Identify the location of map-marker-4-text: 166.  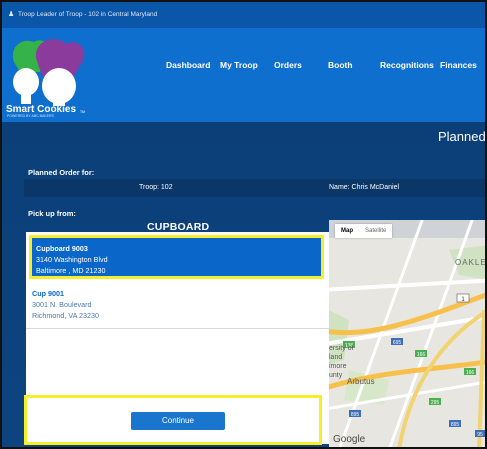
(421, 355).